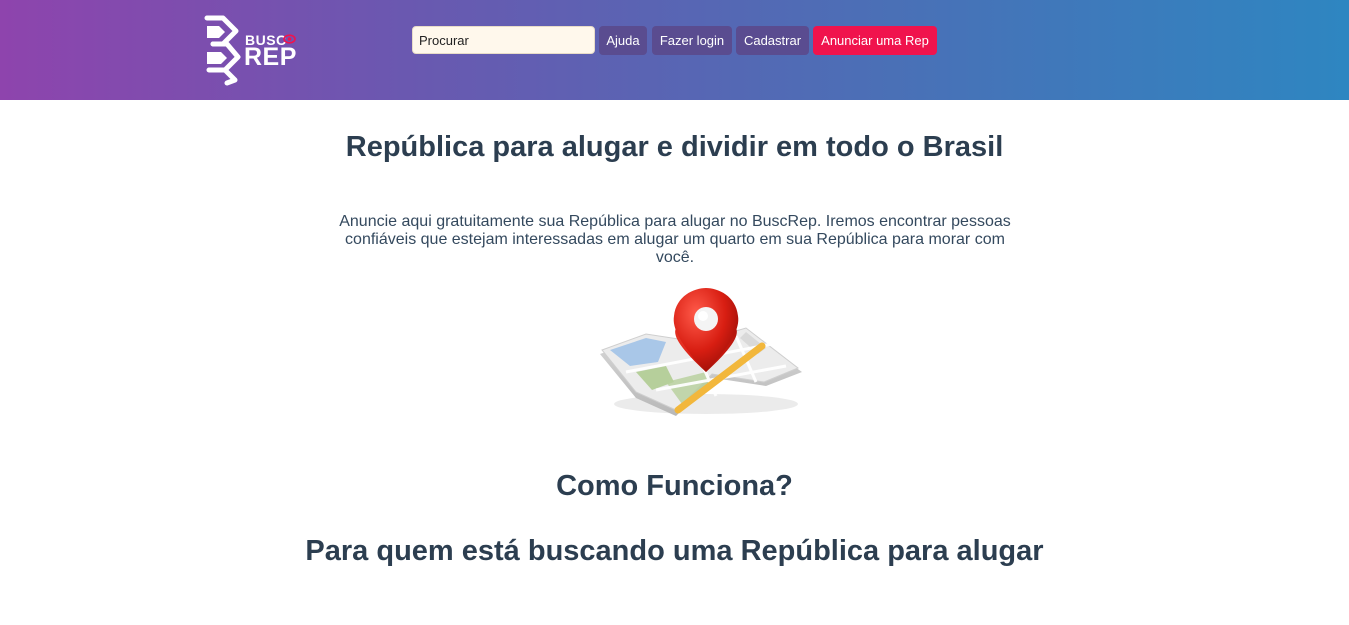 The image size is (1349, 625). I want to click on advertise-button: Anunciar uma Rep, so click(875, 40).